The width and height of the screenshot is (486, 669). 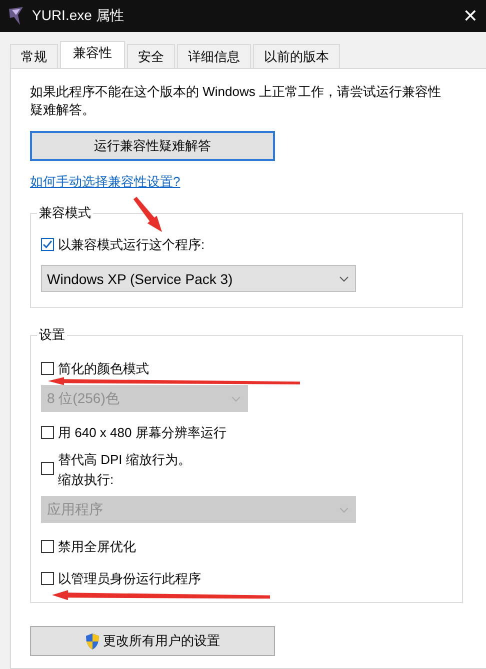 I want to click on window-title: YURI.exe 属性, so click(x=78, y=16).